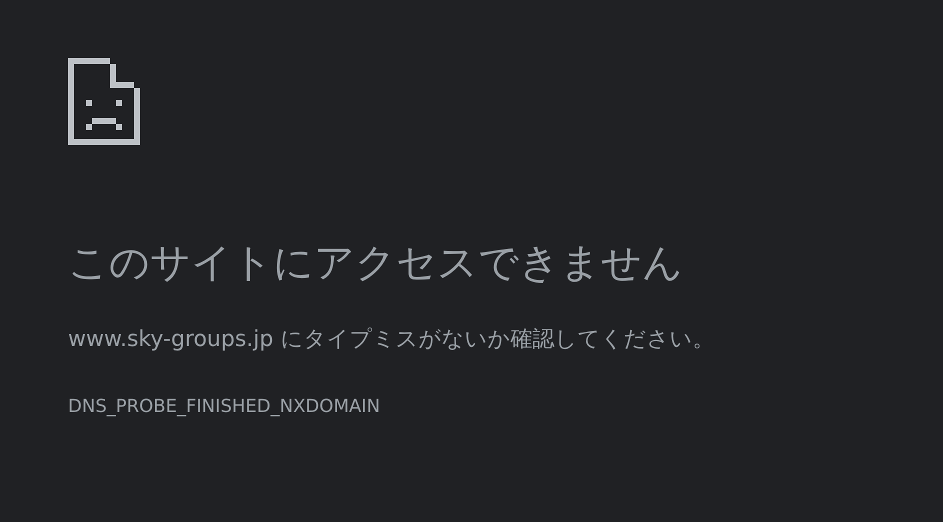 The width and height of the screenshot is (943, 522). Describe the element at coordinates (104, 101) in the screenshot. I see `sad-document-icon` at that location.